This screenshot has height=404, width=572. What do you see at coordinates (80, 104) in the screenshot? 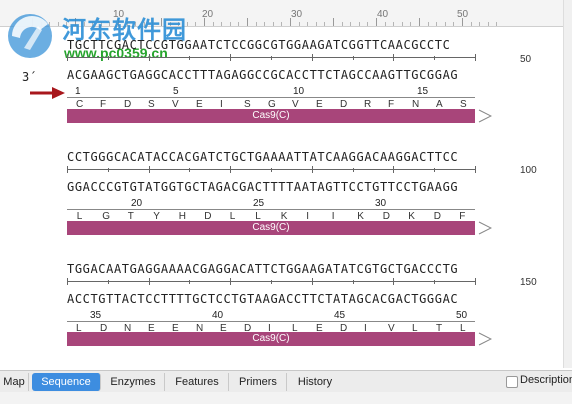
I see `amino-acid: C` at bounding box center [80, 104].